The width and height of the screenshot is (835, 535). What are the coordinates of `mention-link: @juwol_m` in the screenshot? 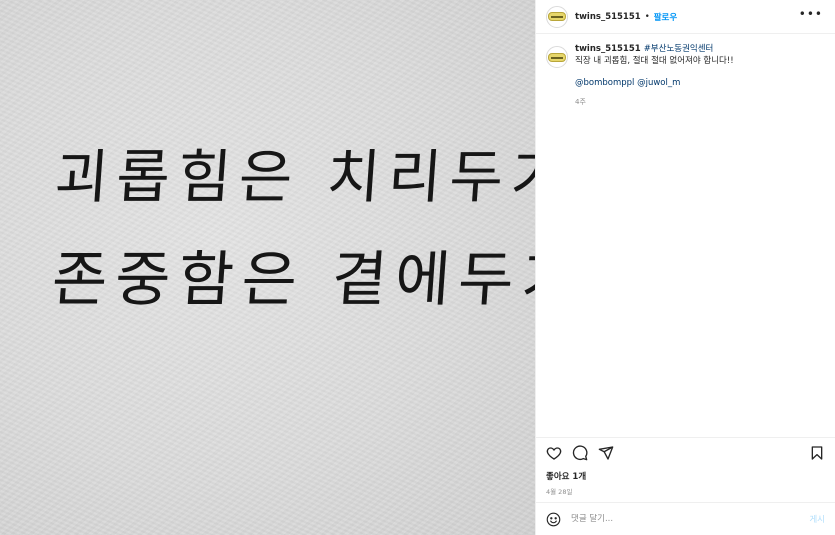 It's located at (658, 83).